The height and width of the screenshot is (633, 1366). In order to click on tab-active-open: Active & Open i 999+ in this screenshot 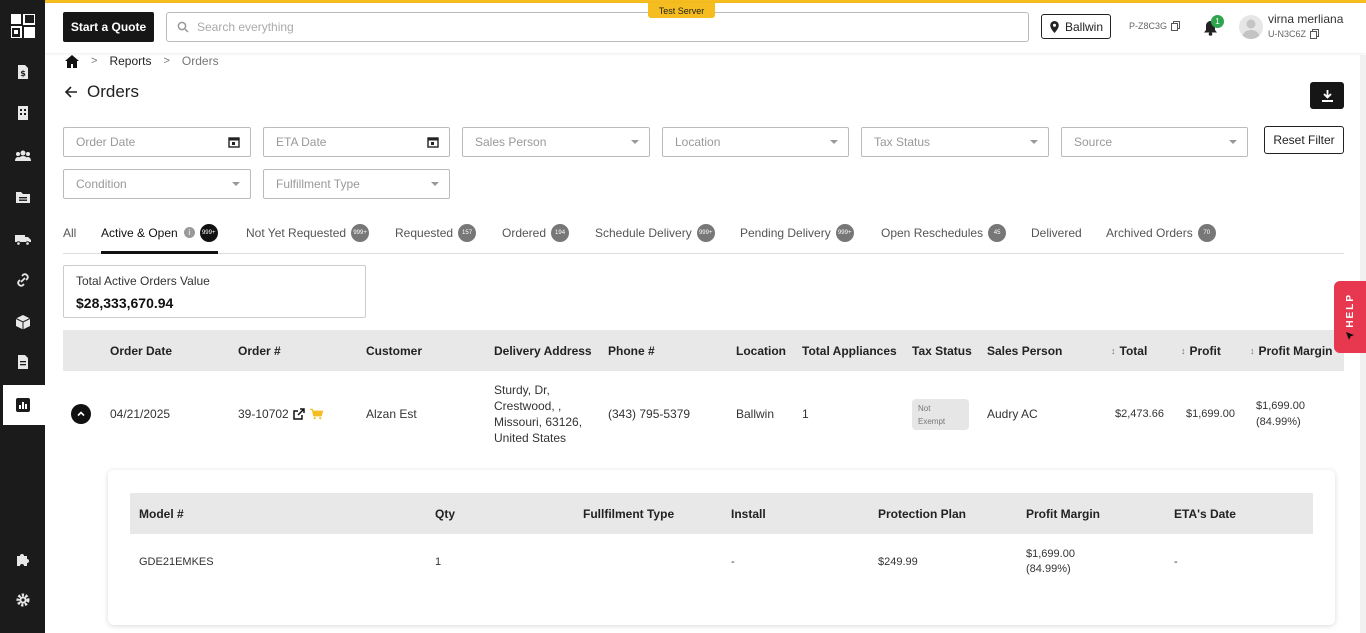, I will do `click(159, 234)`.